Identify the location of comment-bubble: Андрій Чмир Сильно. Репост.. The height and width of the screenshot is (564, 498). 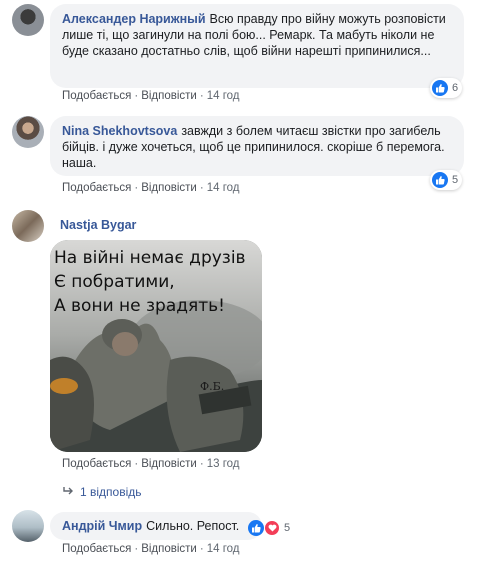
(156, 526).